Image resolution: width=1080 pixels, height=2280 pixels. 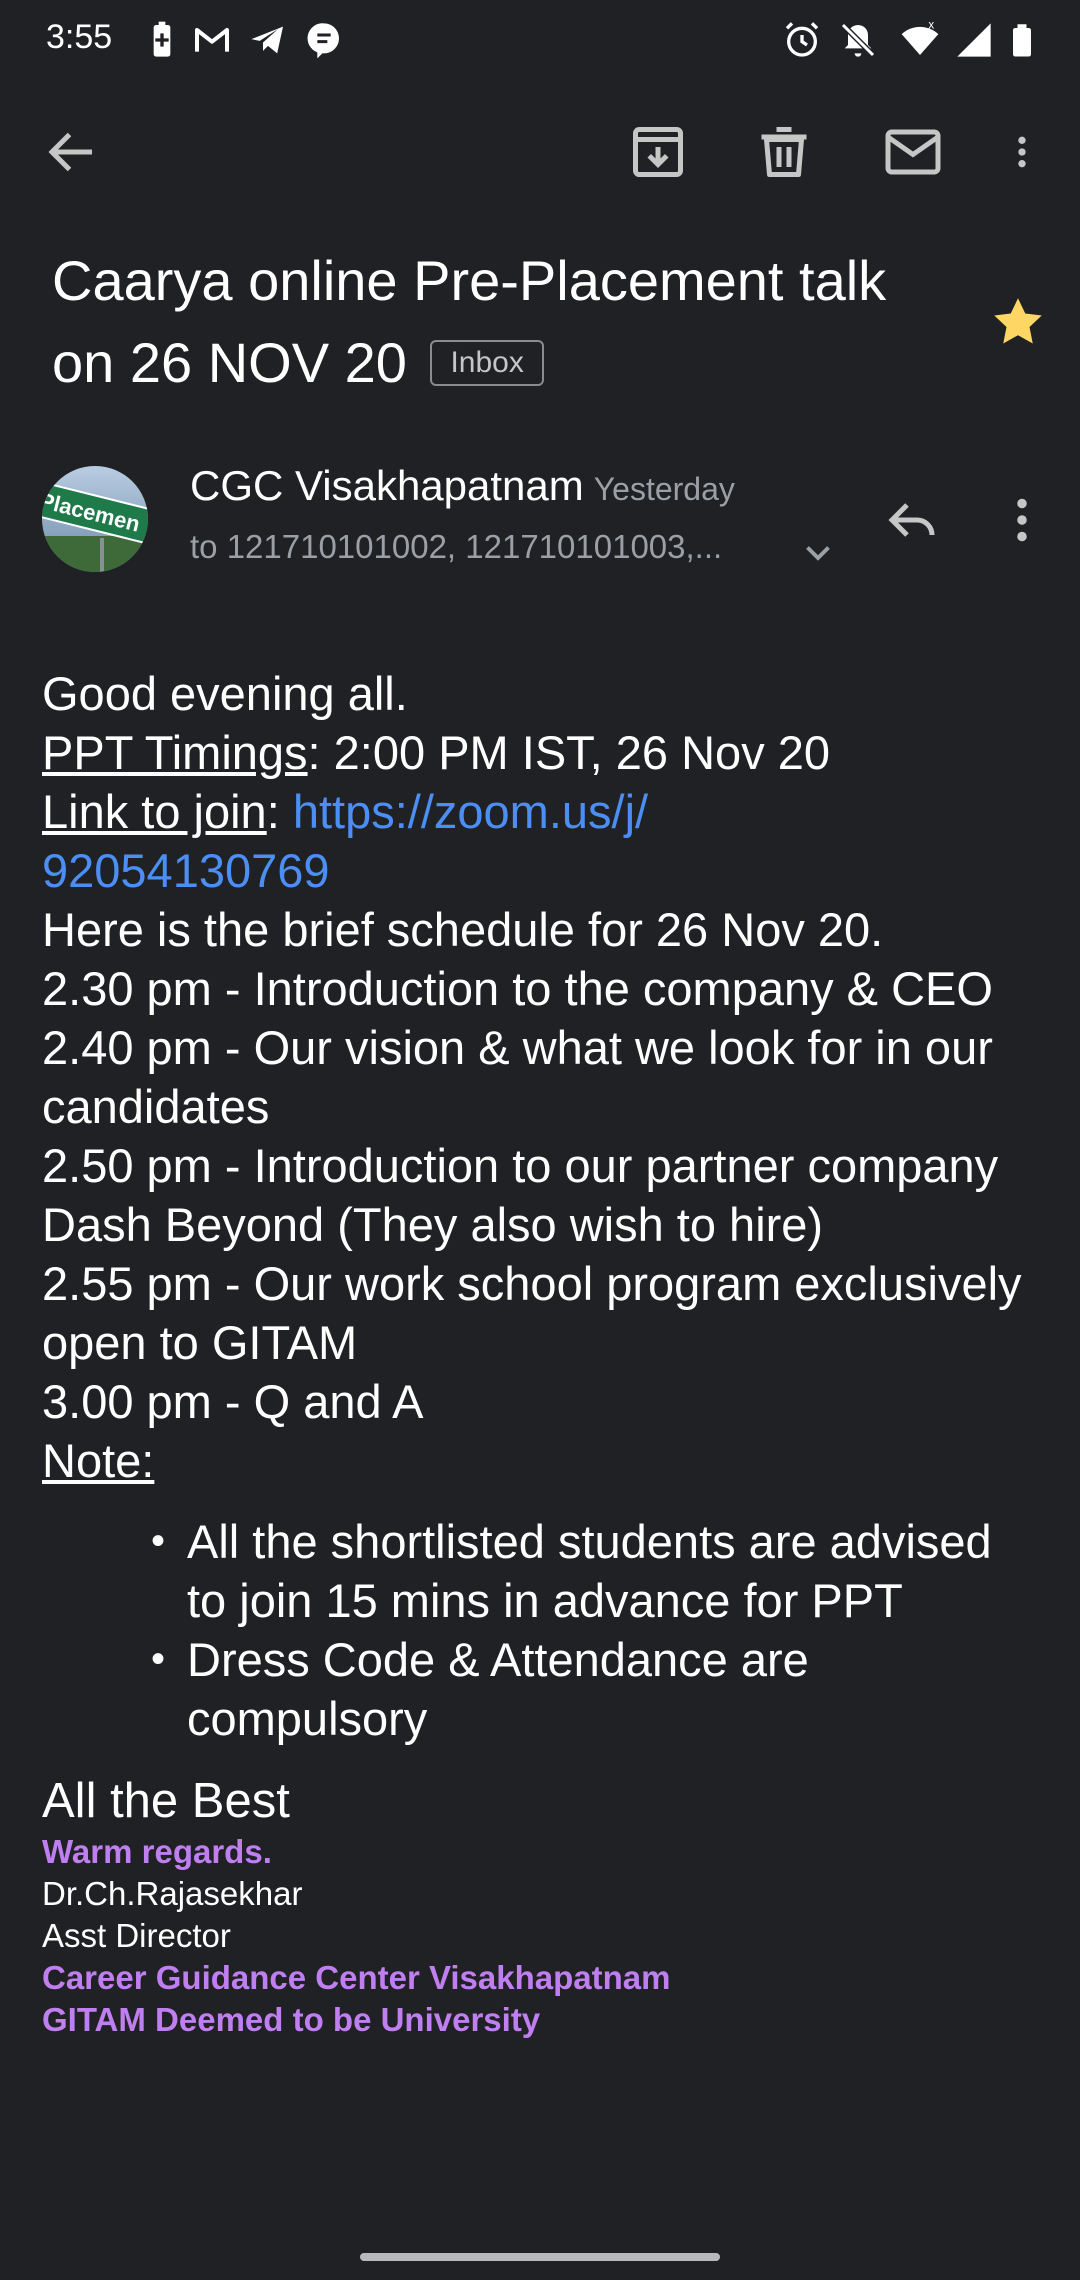 I want to click on greeting: Good evening all., so click(x=225, y=693).